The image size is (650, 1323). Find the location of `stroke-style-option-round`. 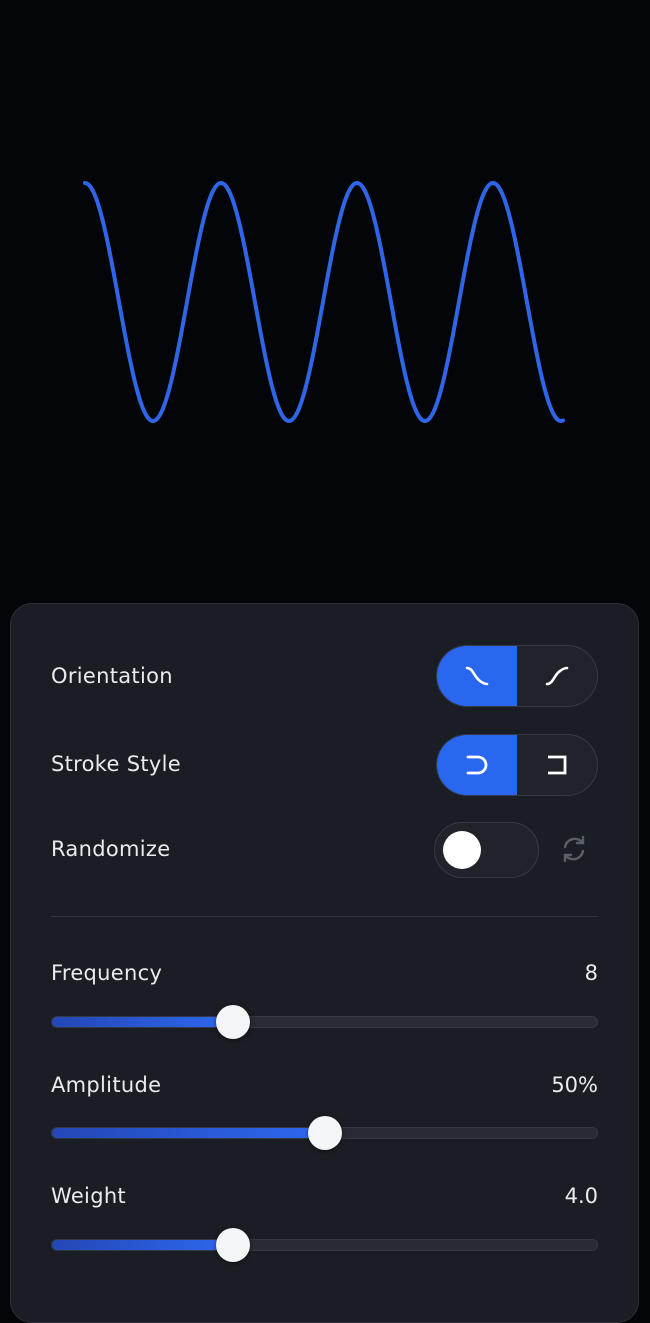

stroke-style-option-round is located at coordinates (477, 765).